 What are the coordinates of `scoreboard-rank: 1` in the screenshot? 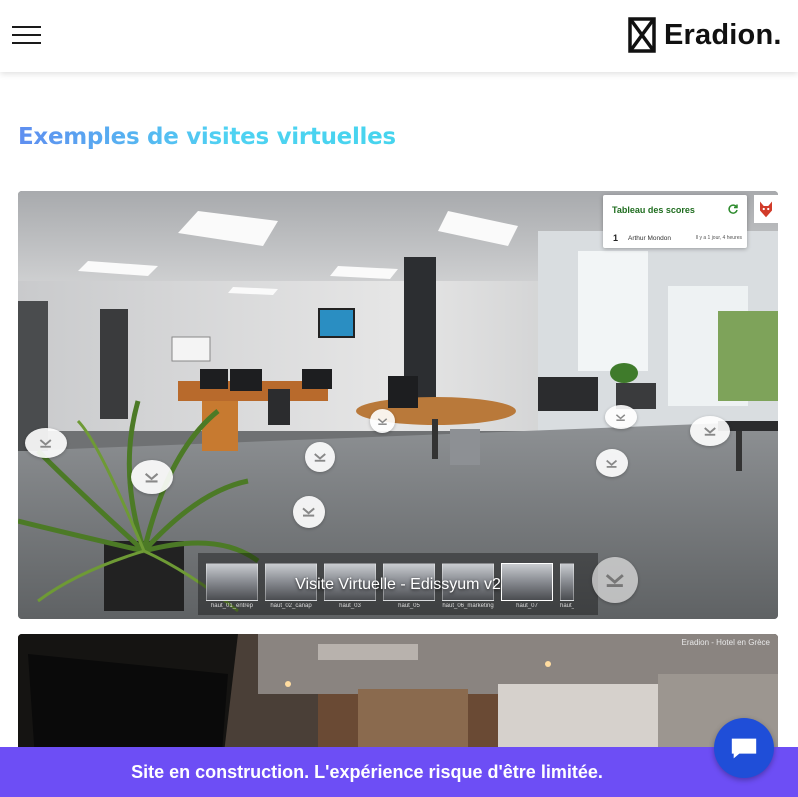 It's located at (616, 238).